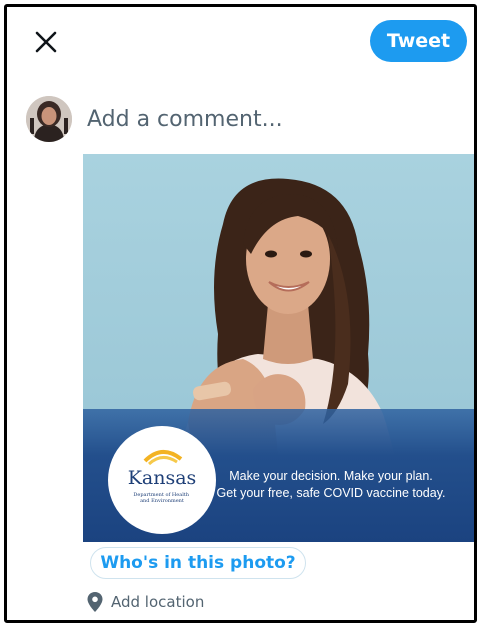  I want to click on tweet-button: Tweet, so click(418, 41).